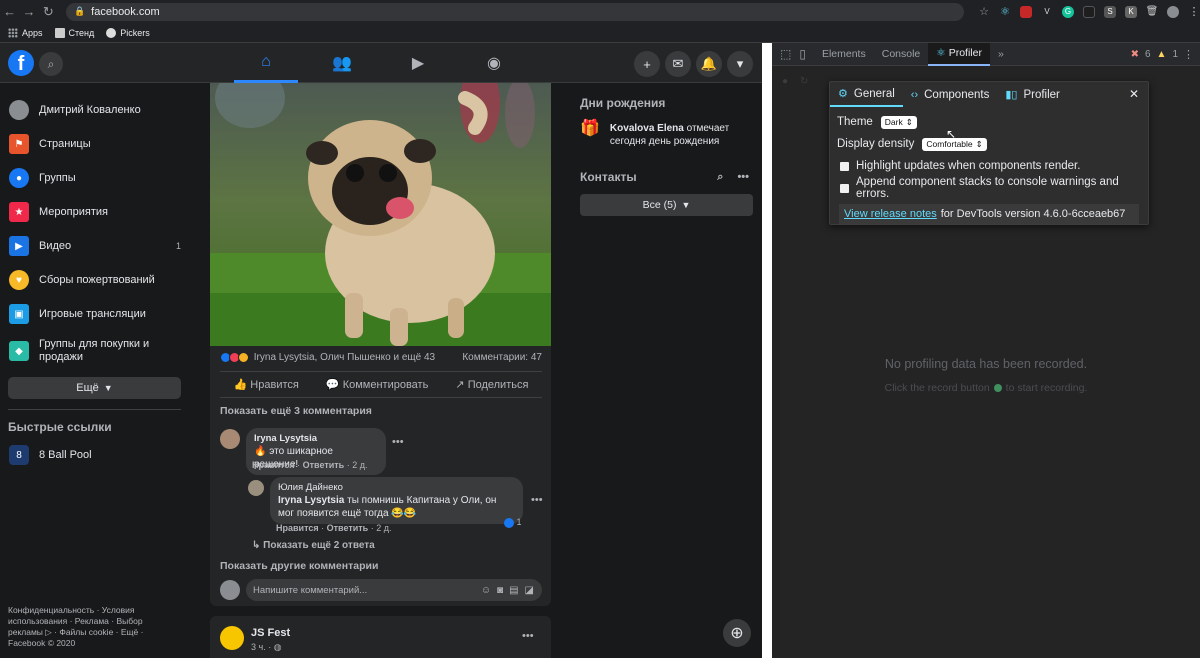  Describe the element at coordinates (21, 63) in the screenshot. I see `facebook-logo-icon: f` at that location.